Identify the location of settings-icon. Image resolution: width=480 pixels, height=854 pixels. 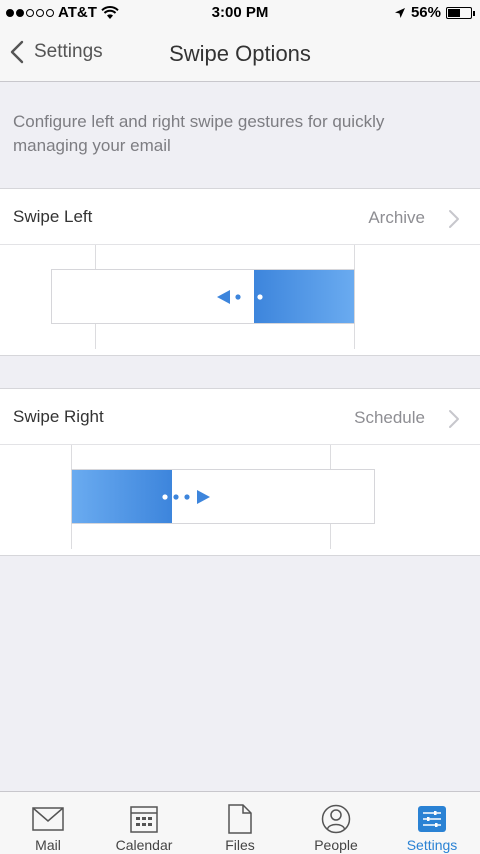
(432, 819).